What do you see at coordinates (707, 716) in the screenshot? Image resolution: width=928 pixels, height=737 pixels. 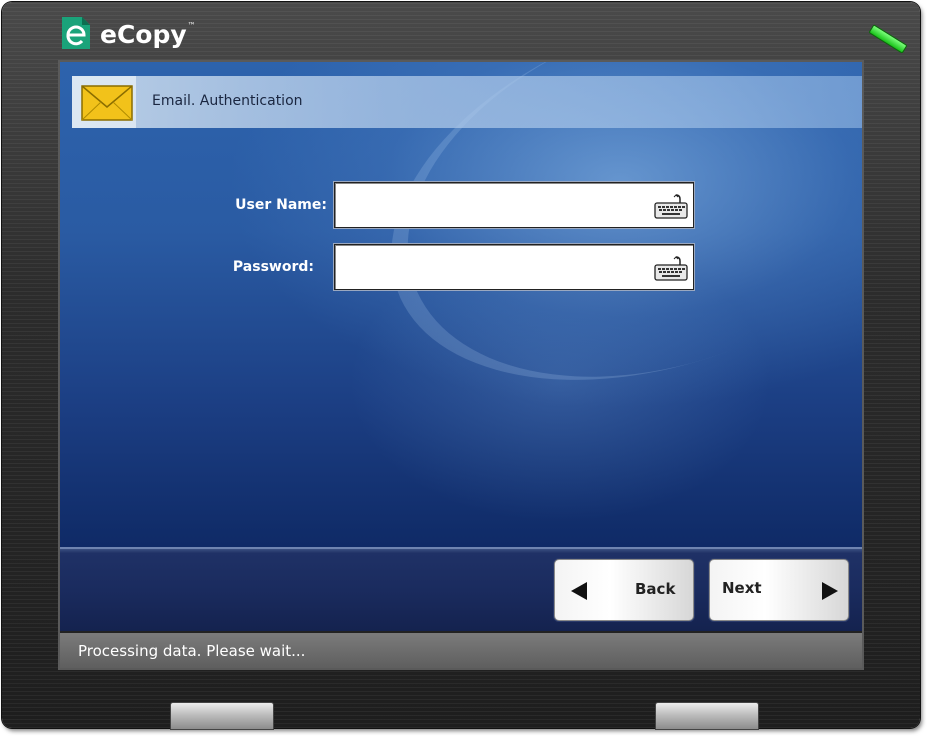 I see `device-foot-right` at bounding box center [707, 716].